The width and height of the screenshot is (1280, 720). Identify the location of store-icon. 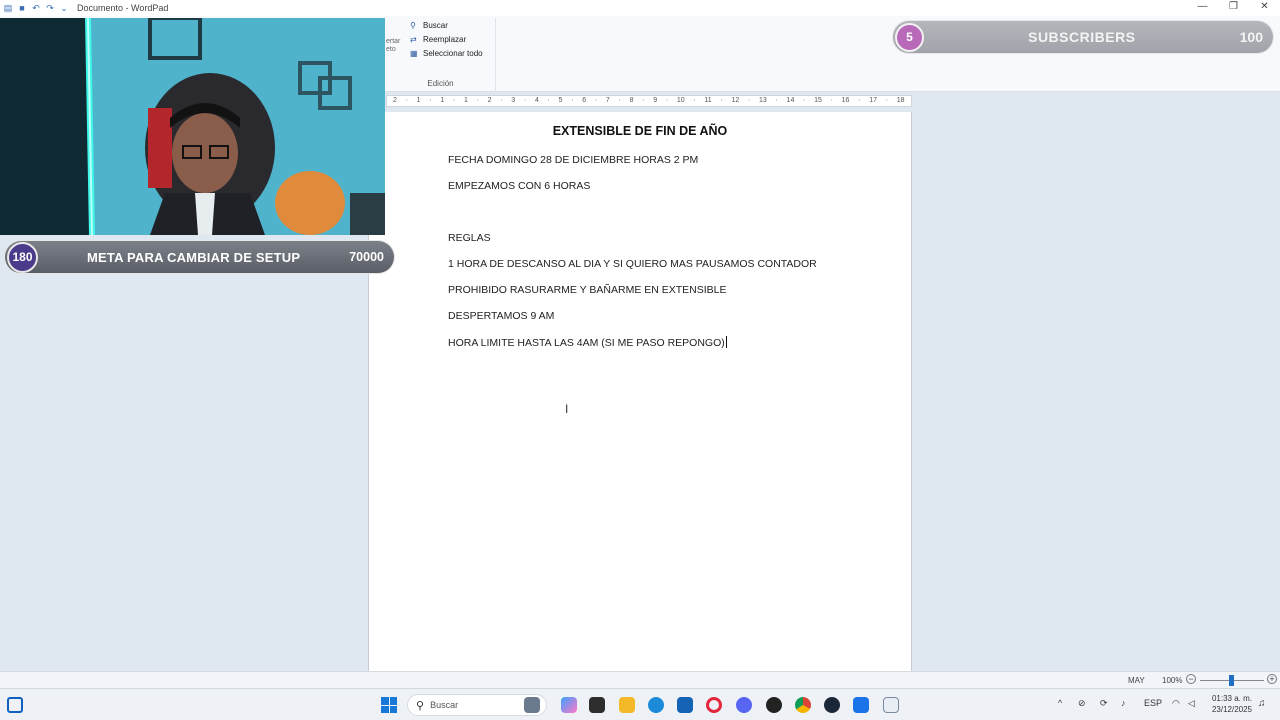
(685, 705).